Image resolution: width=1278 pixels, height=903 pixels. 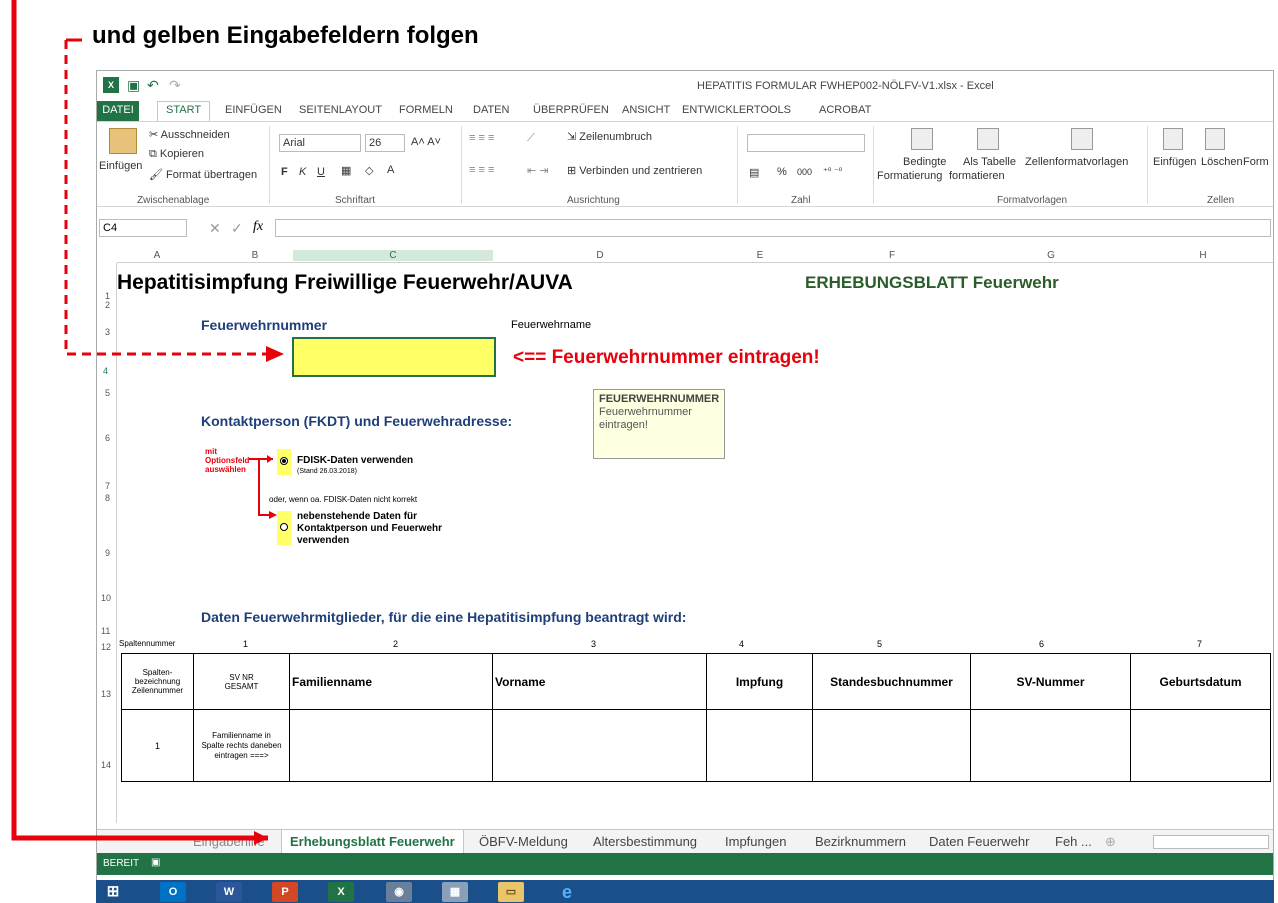 What do you see at coordinates (284, 461) in the screenshot?
I see `option1-radio` at bounding box center [284, 461].